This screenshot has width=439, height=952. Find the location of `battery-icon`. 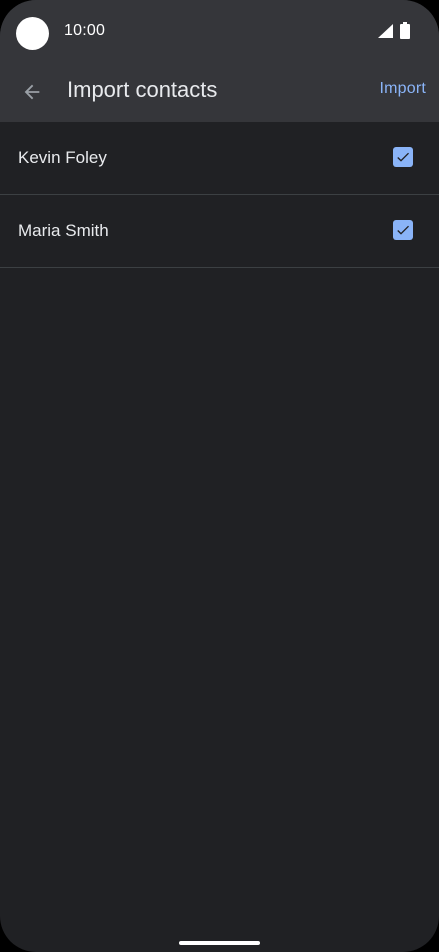

battery-icon is located at coordinates (405, 30).